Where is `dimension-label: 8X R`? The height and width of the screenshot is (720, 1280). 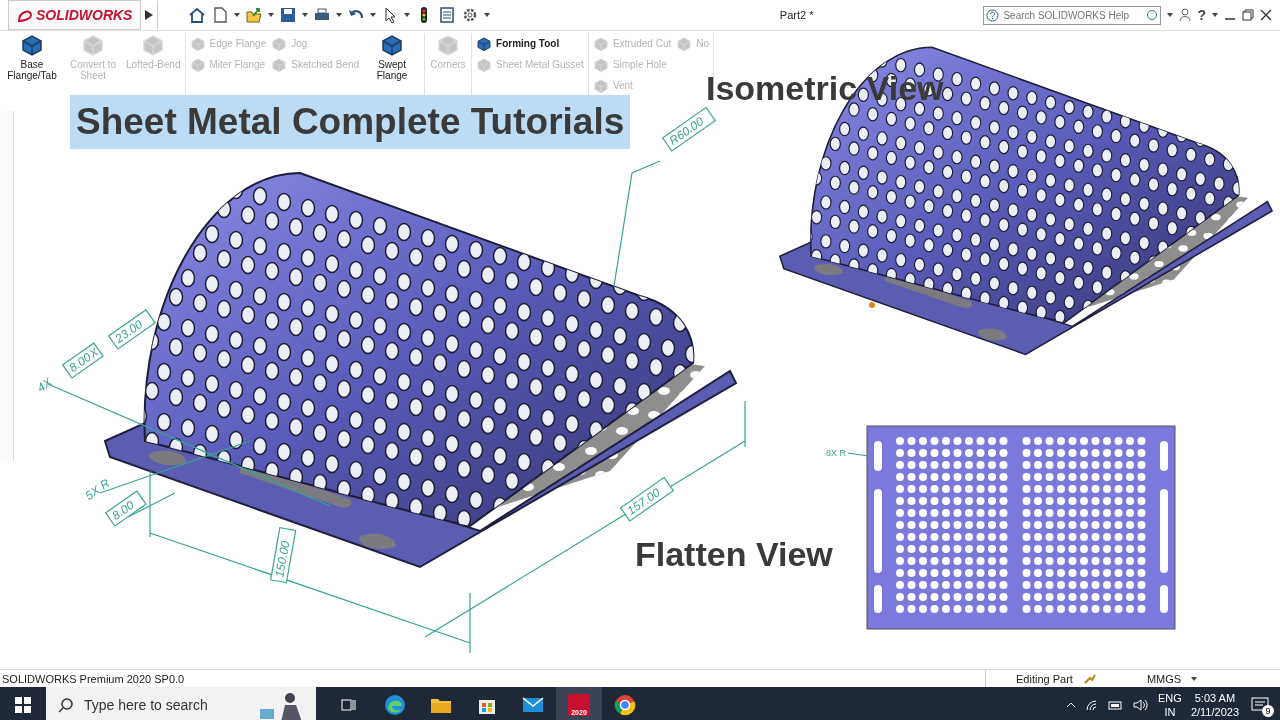
dimension-label: 8X R is located at coordinates (836, 453).